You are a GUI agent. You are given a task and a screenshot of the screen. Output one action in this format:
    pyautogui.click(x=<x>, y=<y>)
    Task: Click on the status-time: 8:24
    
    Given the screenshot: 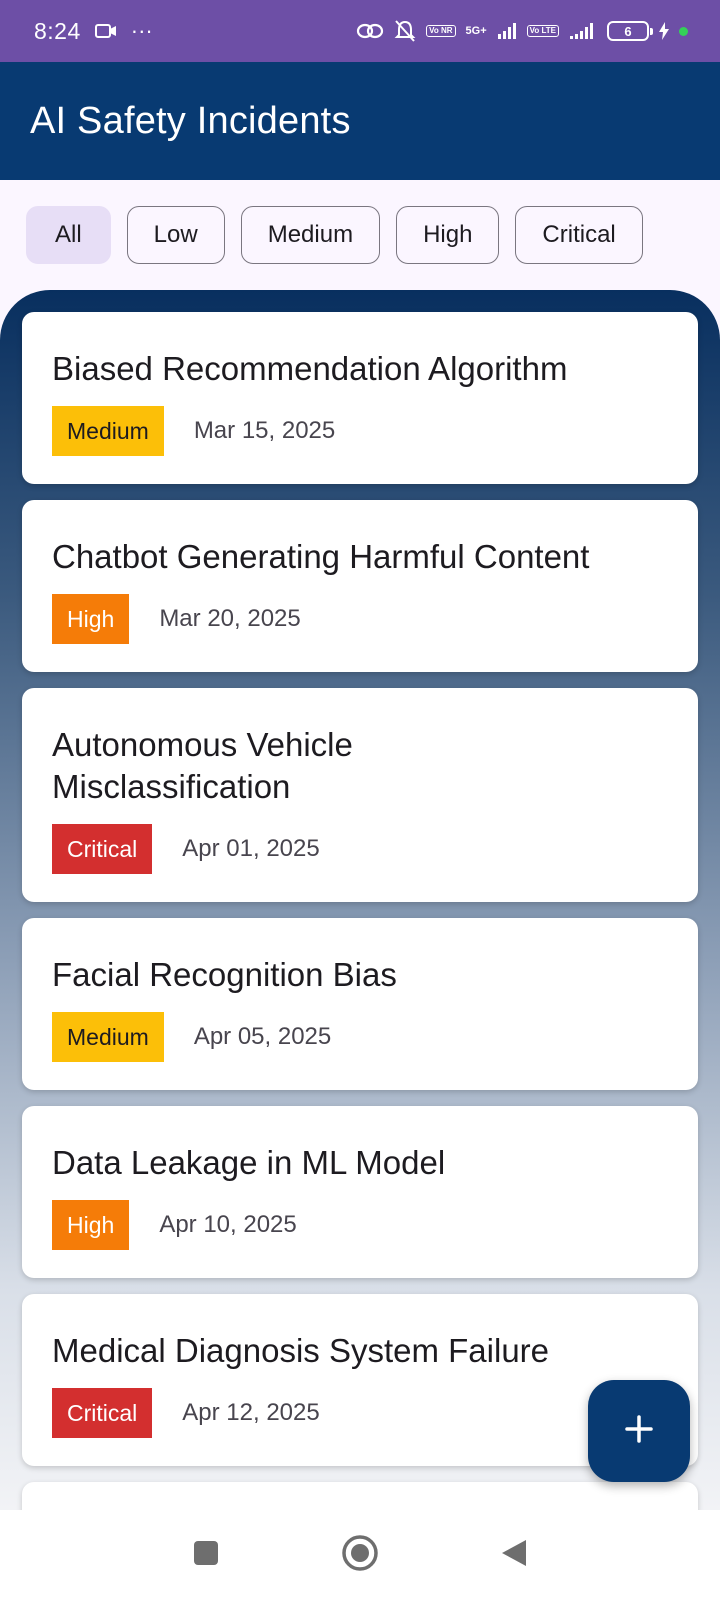 What is the action you would take?
    pyautogui.click(x=57, y=30)
    